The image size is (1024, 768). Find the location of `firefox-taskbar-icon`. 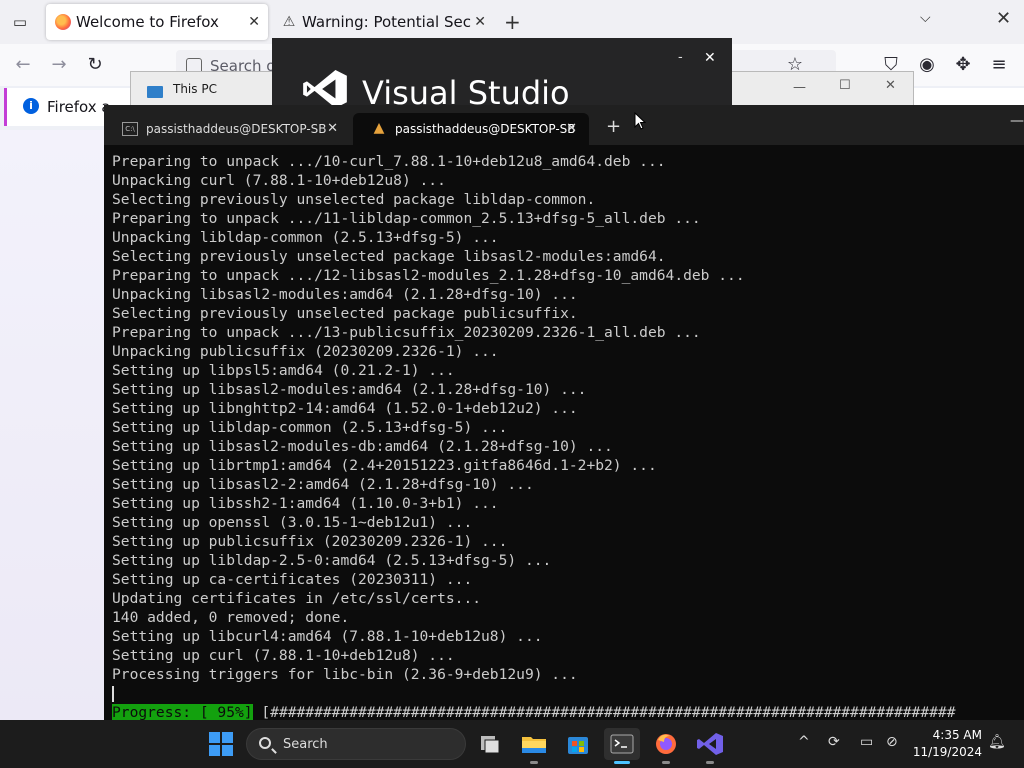

firefox-taskbar-icon is located at coordinates (666, 746).